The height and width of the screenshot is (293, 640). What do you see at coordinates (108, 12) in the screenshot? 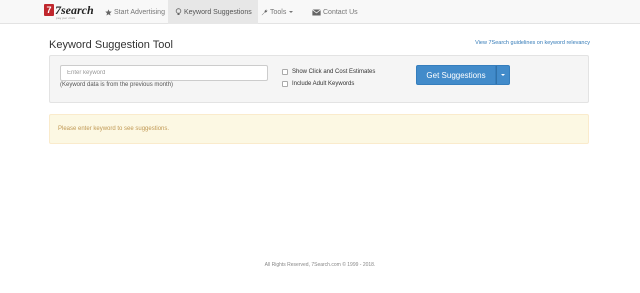
I see `star-icon` at bounding box center [108, 12].